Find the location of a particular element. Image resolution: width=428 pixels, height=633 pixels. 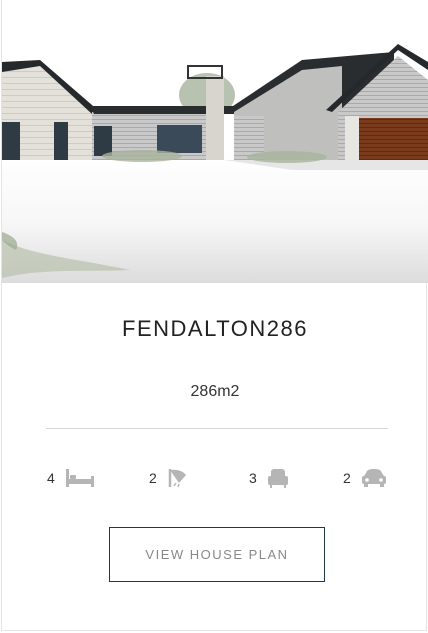

bedrooms-count: 4 is located at coordinates (51, 478).